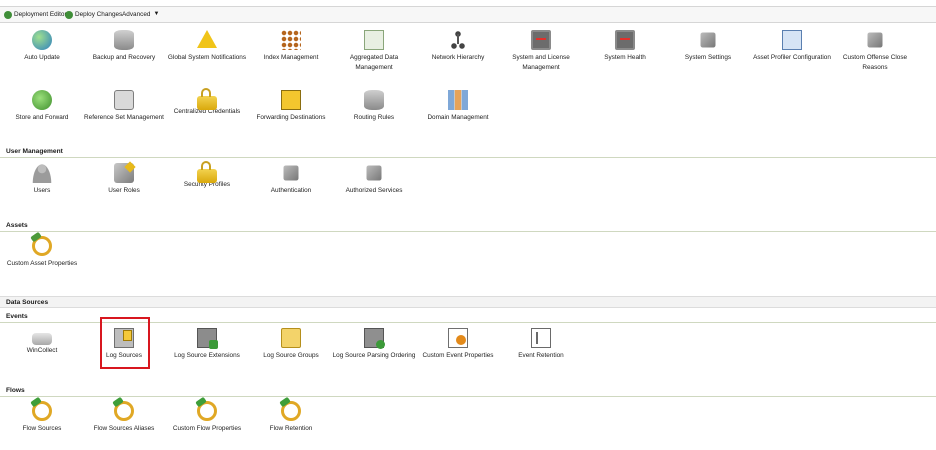 The height and width of the screenshot is (450, 936). I want to click on tile-custom-offense-close: Custom Offense Close Reasons, so click(875, 51).